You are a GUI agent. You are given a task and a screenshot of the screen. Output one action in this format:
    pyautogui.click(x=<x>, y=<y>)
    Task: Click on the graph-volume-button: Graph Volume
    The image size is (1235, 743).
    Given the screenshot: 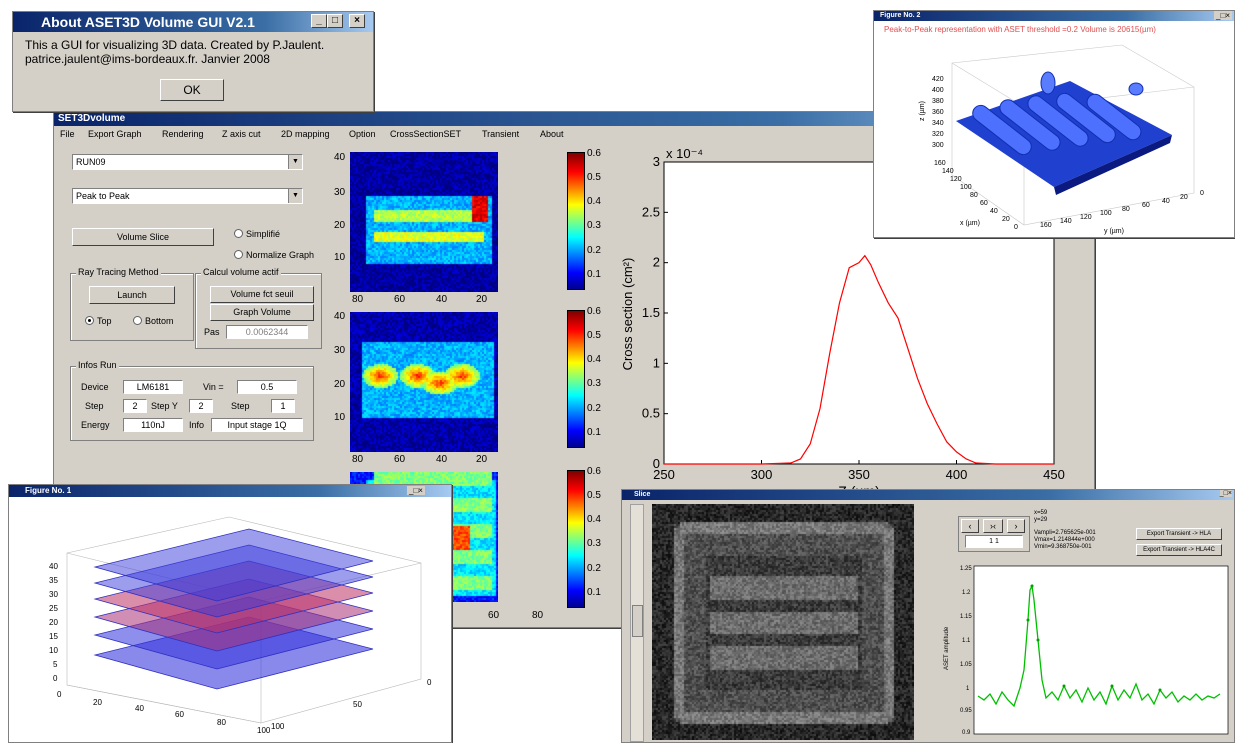 What is the action you would take?
    pyautogui.click(x=262, y=312)
    